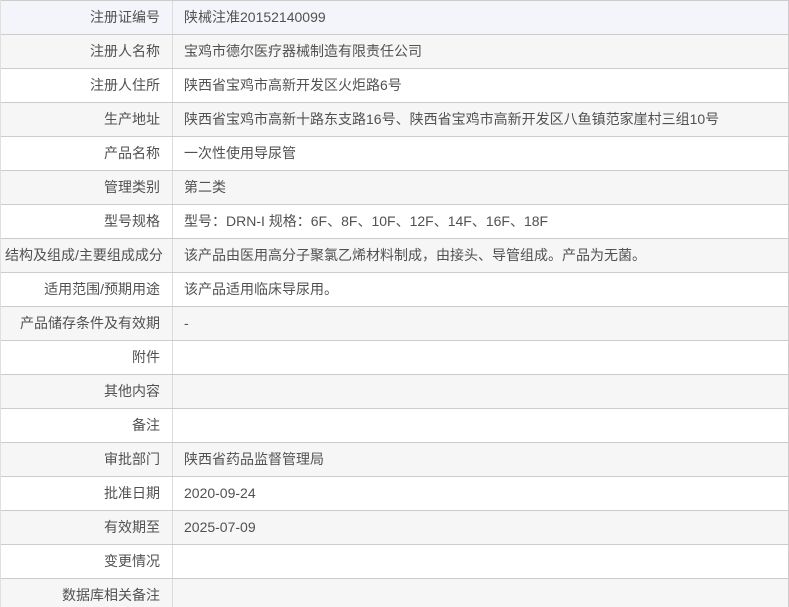  What do you see at coordinates (87, 391) in the screenshot?
I see `row-label: 其他内容` at bounding box center [87, 391].